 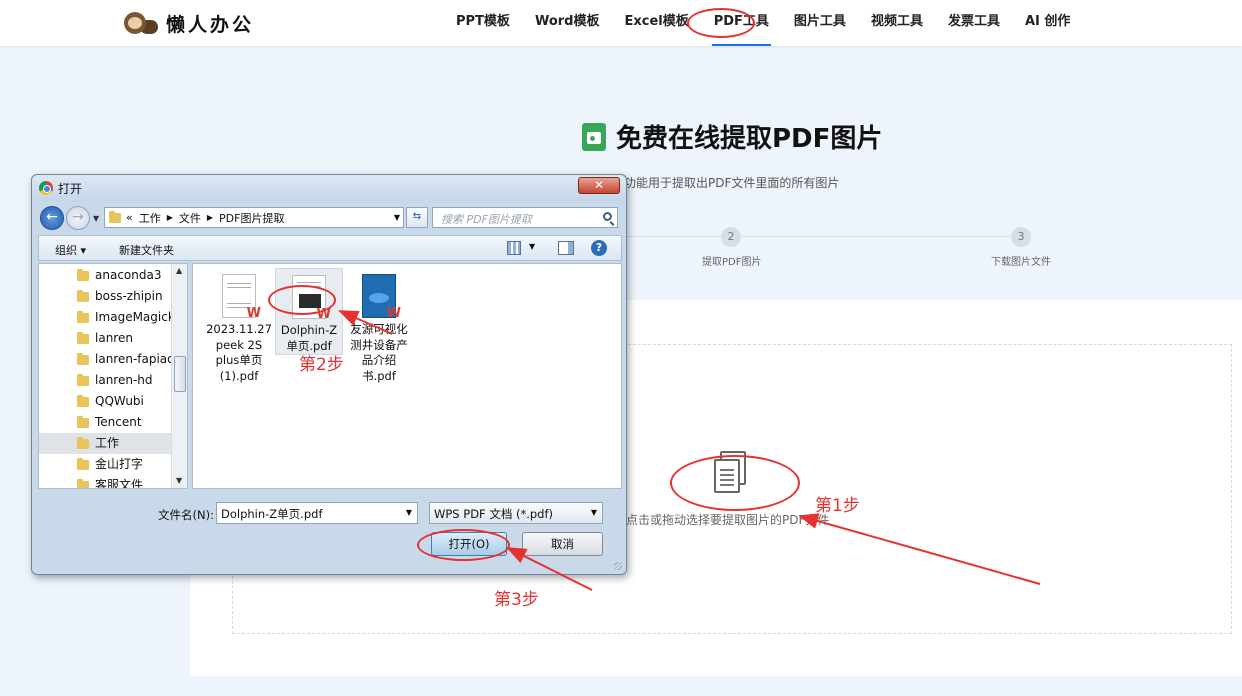 What do you see at coordinates (129, 217) in the screenshot?
I see `address-overflow: «` at bounding box center [129, 217].